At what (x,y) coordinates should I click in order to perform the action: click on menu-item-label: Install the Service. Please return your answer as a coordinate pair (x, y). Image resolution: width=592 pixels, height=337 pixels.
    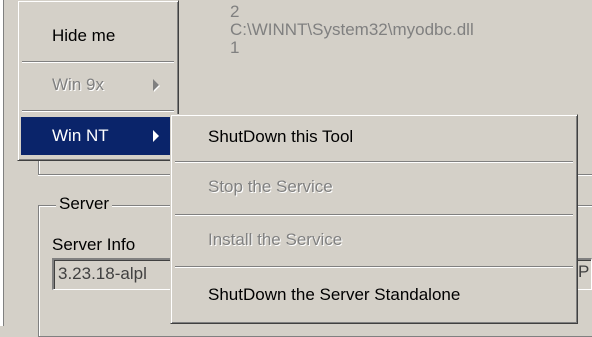
    Looking at the image, I should click on (275, 239).